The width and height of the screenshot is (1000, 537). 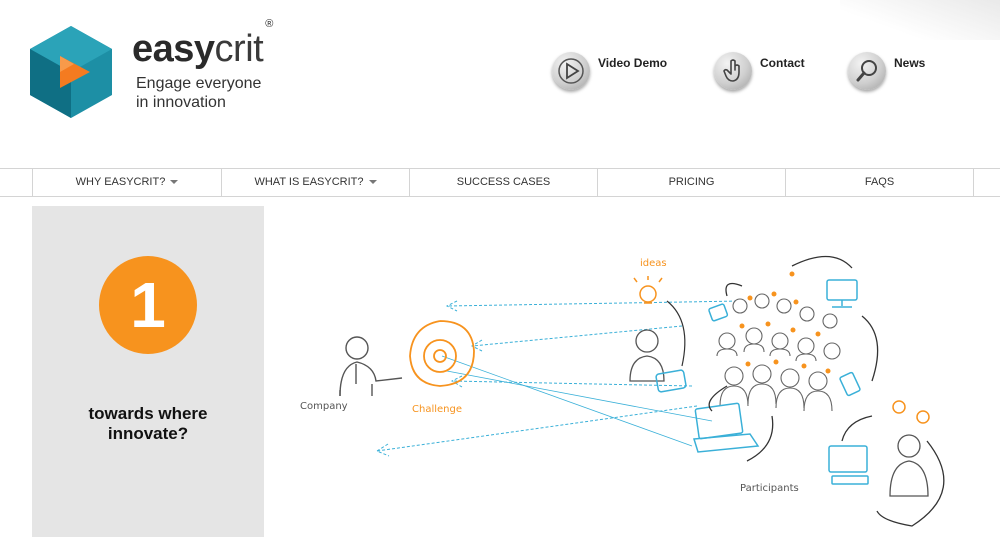 I want to click on logo: easycrit® Engage everyone in innovation, so click(x=160, y=72).